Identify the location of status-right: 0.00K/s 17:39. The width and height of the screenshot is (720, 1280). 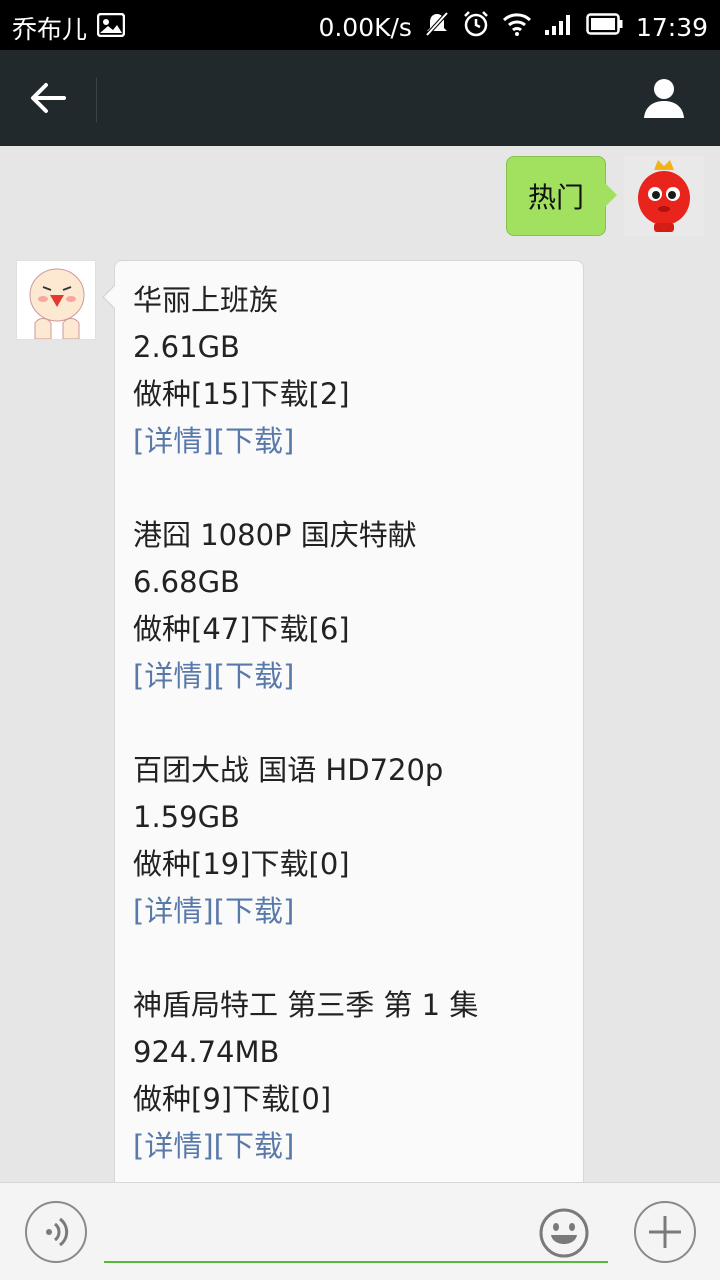
(513, 27).